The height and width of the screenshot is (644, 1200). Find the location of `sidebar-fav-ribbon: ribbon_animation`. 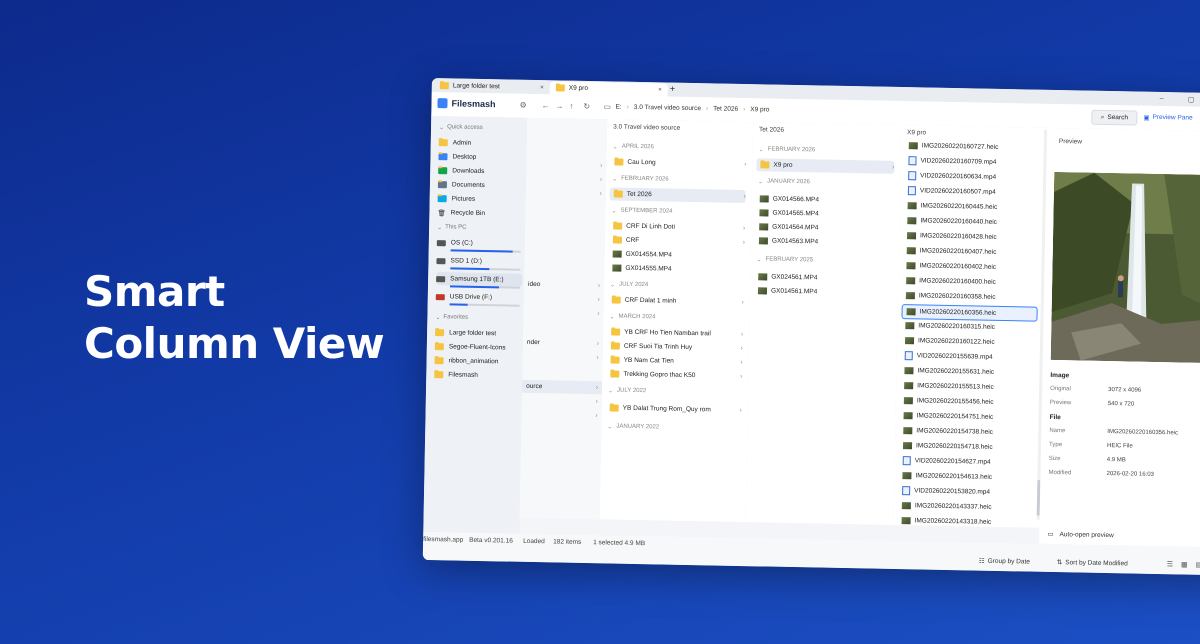

sidebar-fav-ribbon: ribbon_animation is located at coordinates (477, 361).